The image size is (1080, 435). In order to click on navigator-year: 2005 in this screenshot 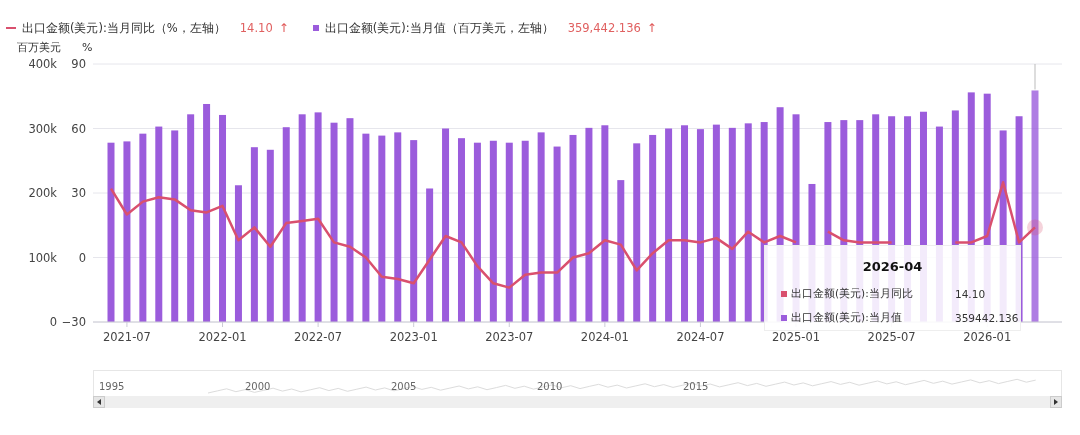, I will do `click(404, 386)`.